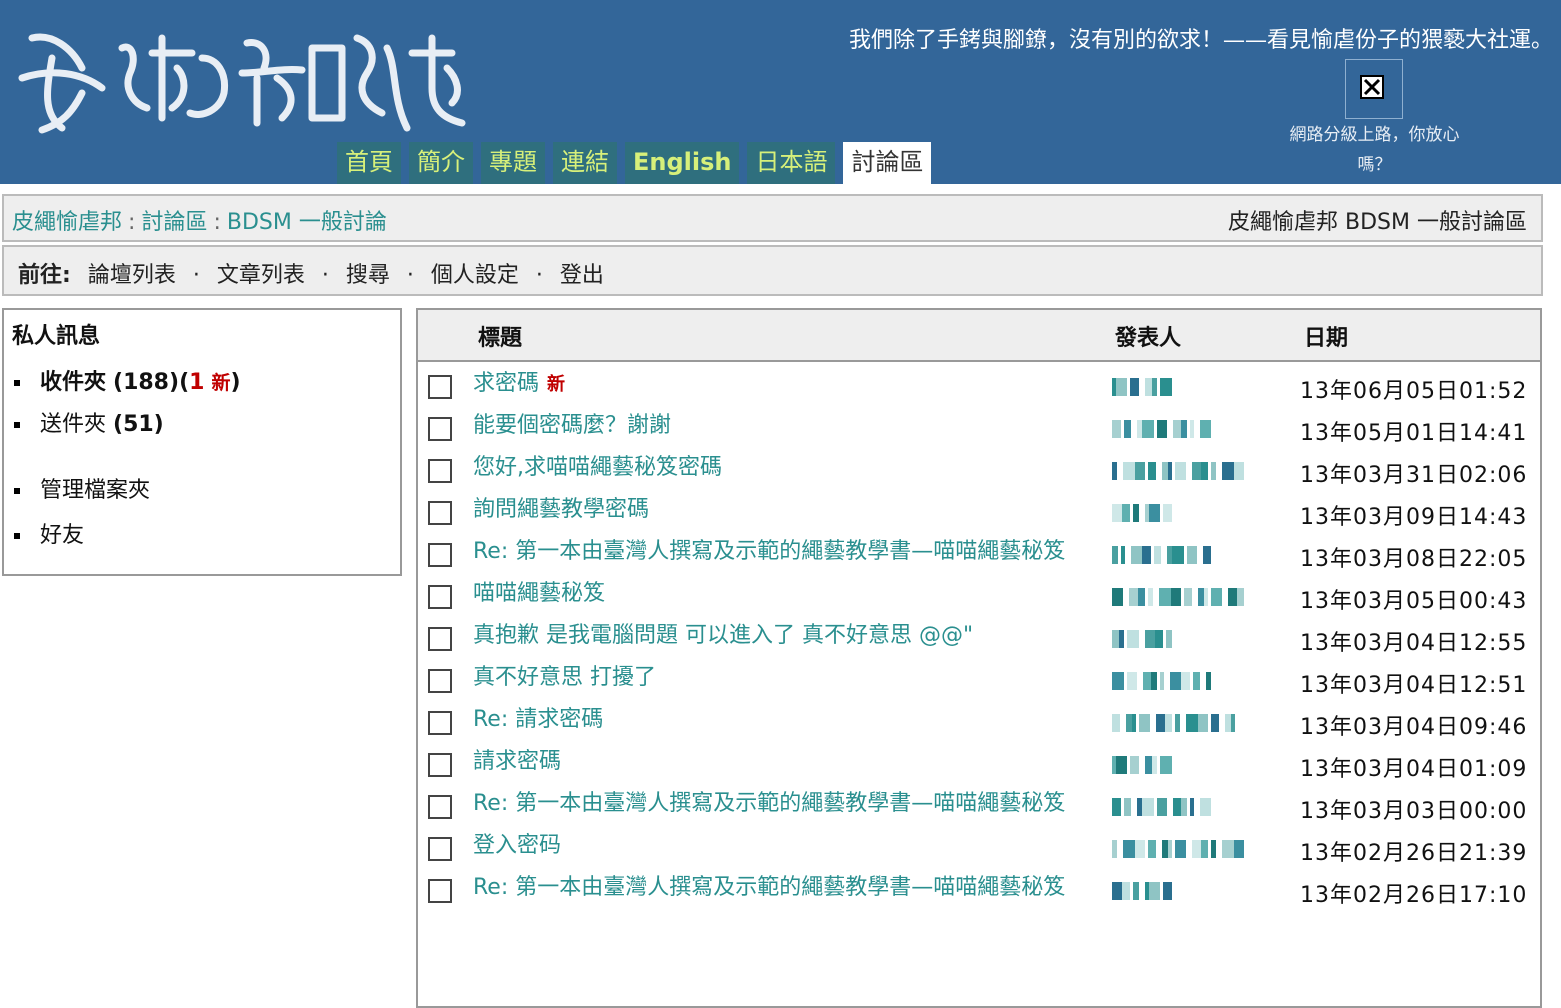  I want to click on message-date: 13年03月31日02:06, so click(1414, 475).